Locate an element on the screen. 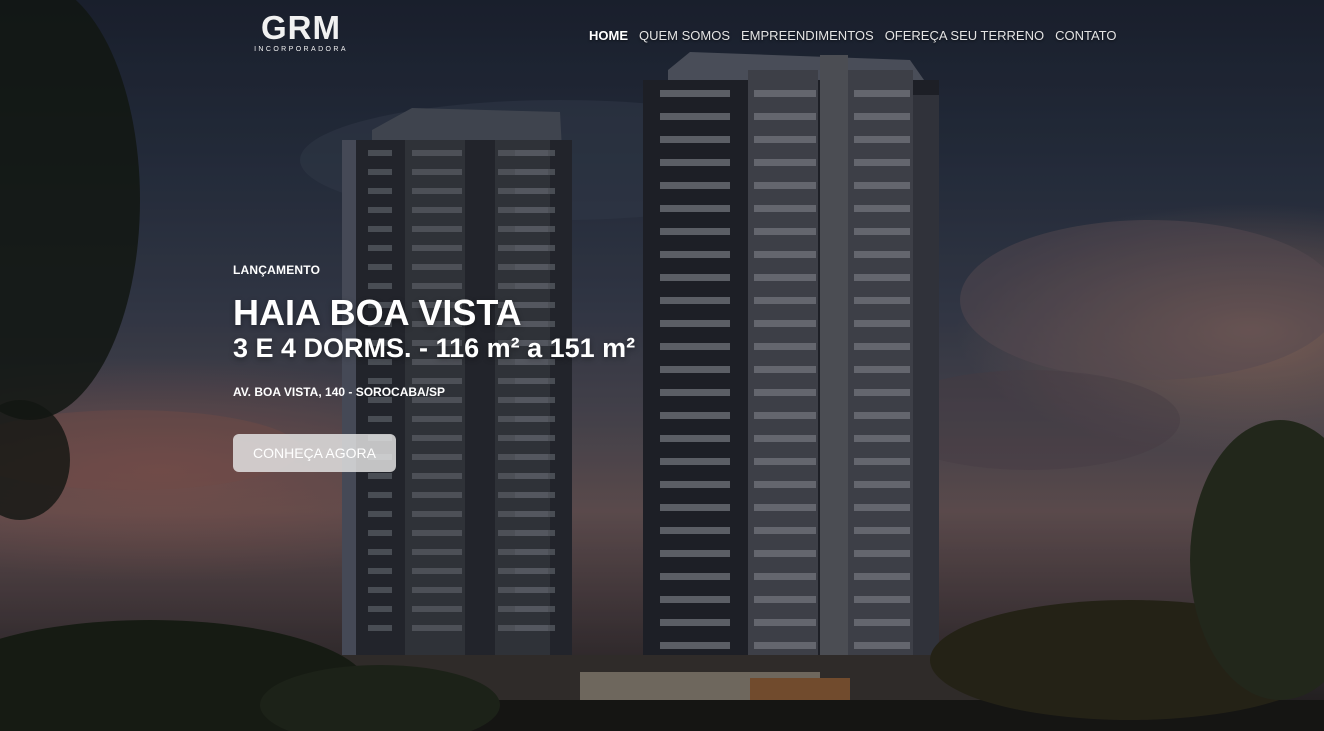  logo-mark: GRM is located at coordinates (301, 27).